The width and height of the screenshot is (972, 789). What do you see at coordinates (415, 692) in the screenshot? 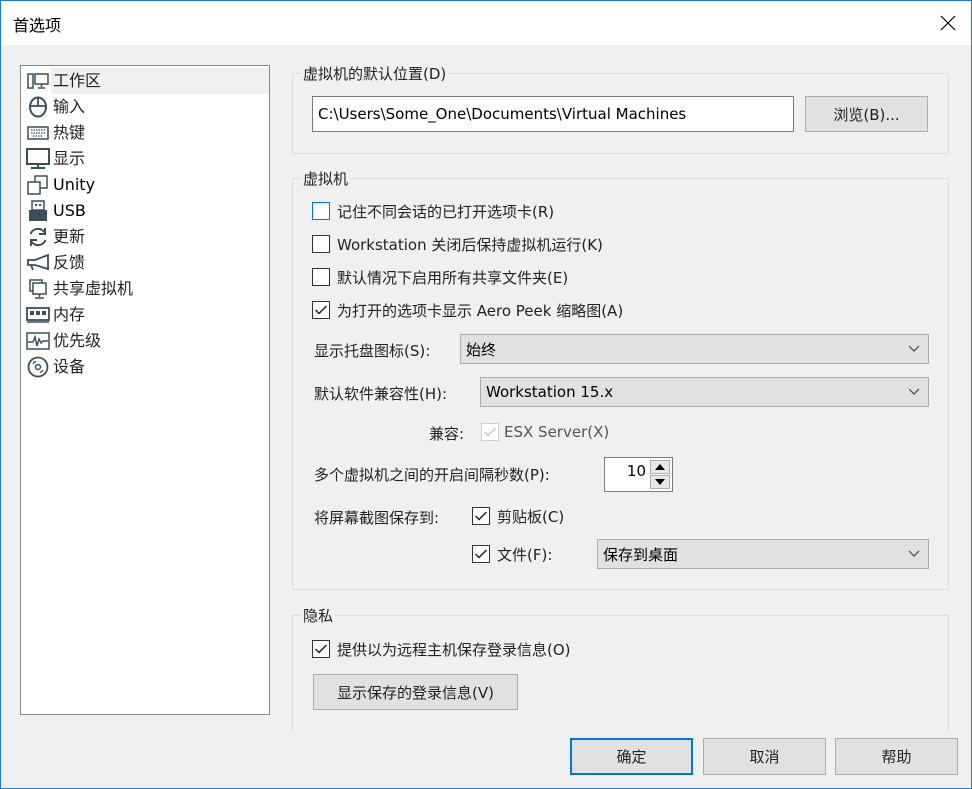
I see `show-saved-login-button: 显示保存的登录信息(V)` at bounding box center [415, 692].